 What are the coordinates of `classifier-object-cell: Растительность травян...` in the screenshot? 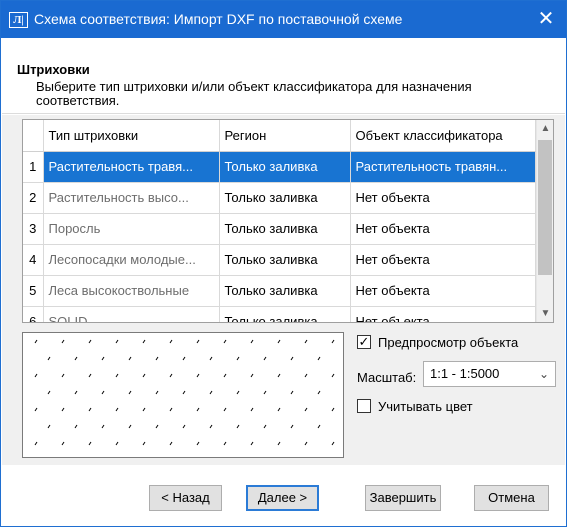 It's located at (443, 167).